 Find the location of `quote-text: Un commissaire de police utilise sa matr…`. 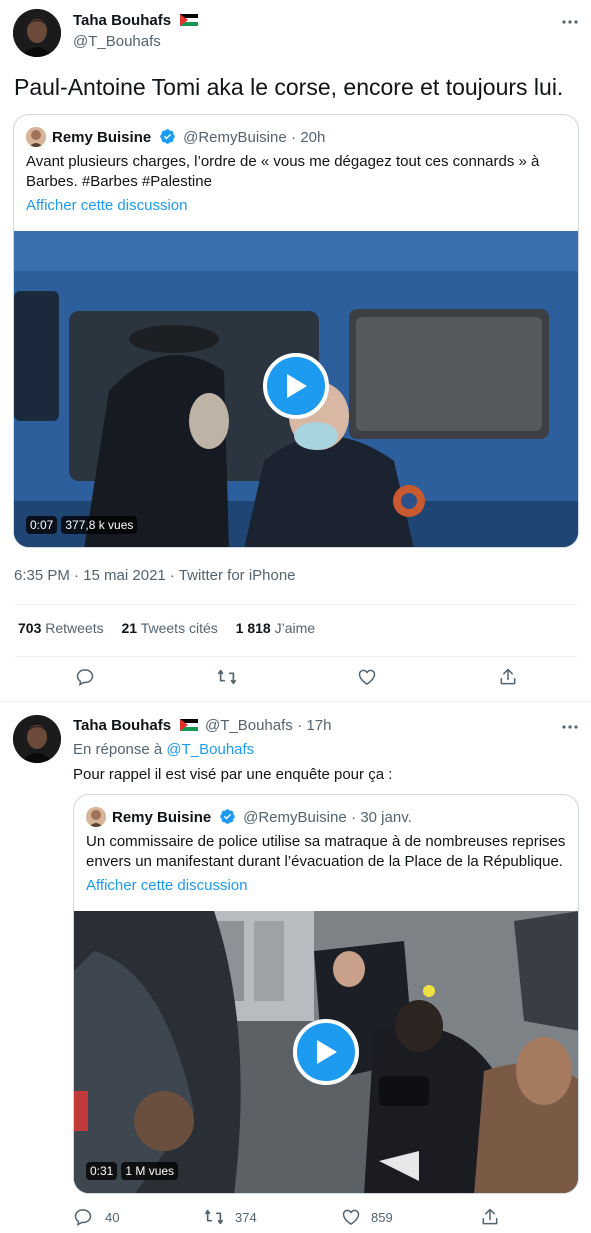

quote-text: Un commissaire de police utilise sa matr… is located at coordinates (326, 851).